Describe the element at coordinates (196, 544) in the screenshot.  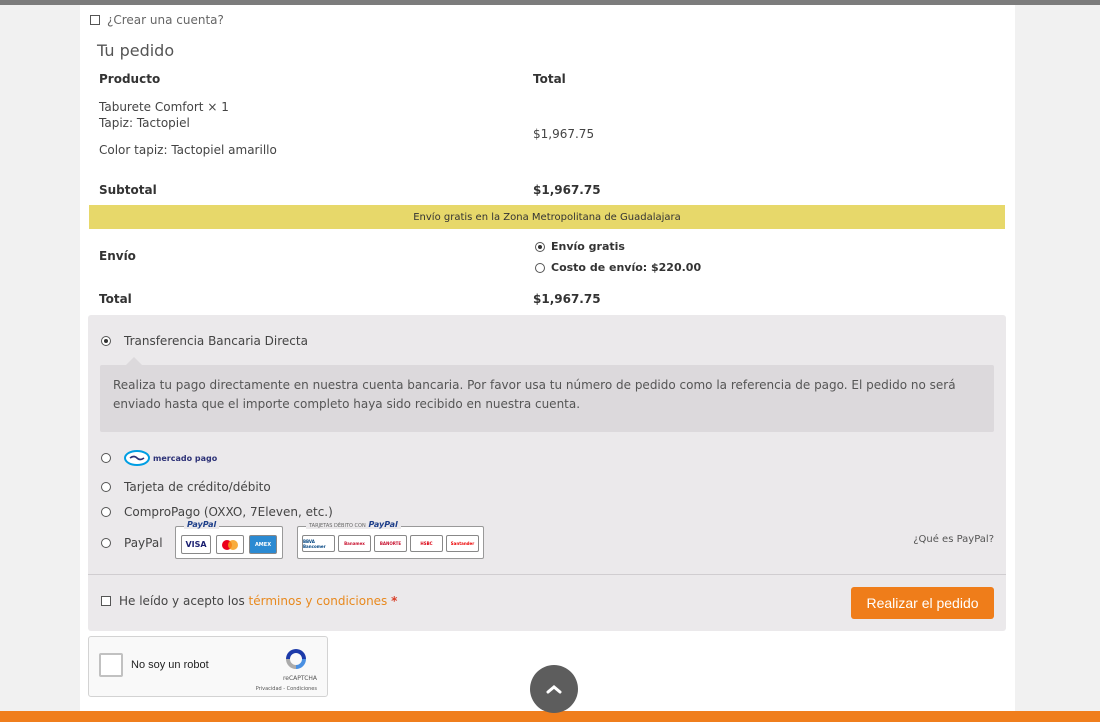
I see `visa-card-icon: VISA` at that location.